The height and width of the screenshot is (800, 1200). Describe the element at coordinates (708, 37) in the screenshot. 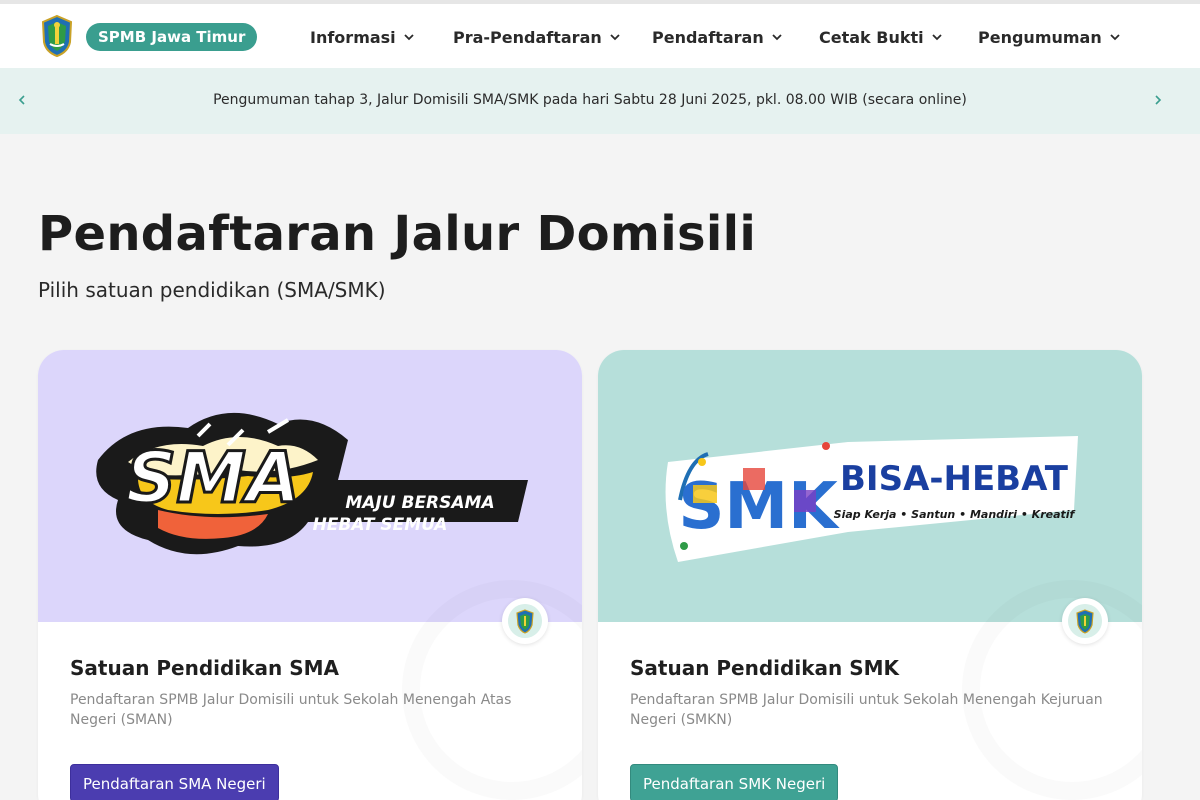

I see `nav-label: Pendaftaran` at that location.